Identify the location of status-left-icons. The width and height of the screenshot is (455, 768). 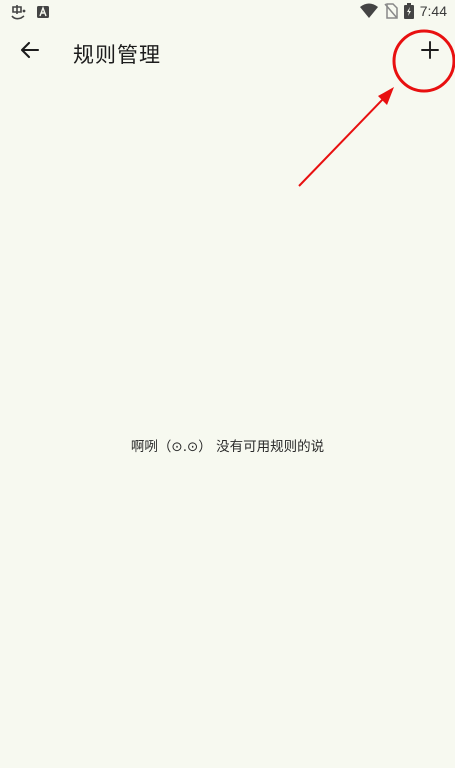
(30, 12).